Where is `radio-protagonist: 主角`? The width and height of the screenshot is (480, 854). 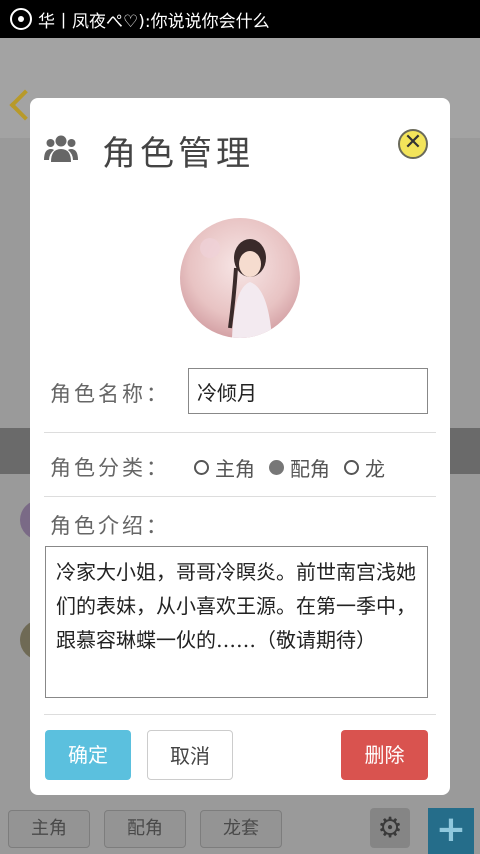
radio-protagonist: 主角 is located at coordinates (224, 467).